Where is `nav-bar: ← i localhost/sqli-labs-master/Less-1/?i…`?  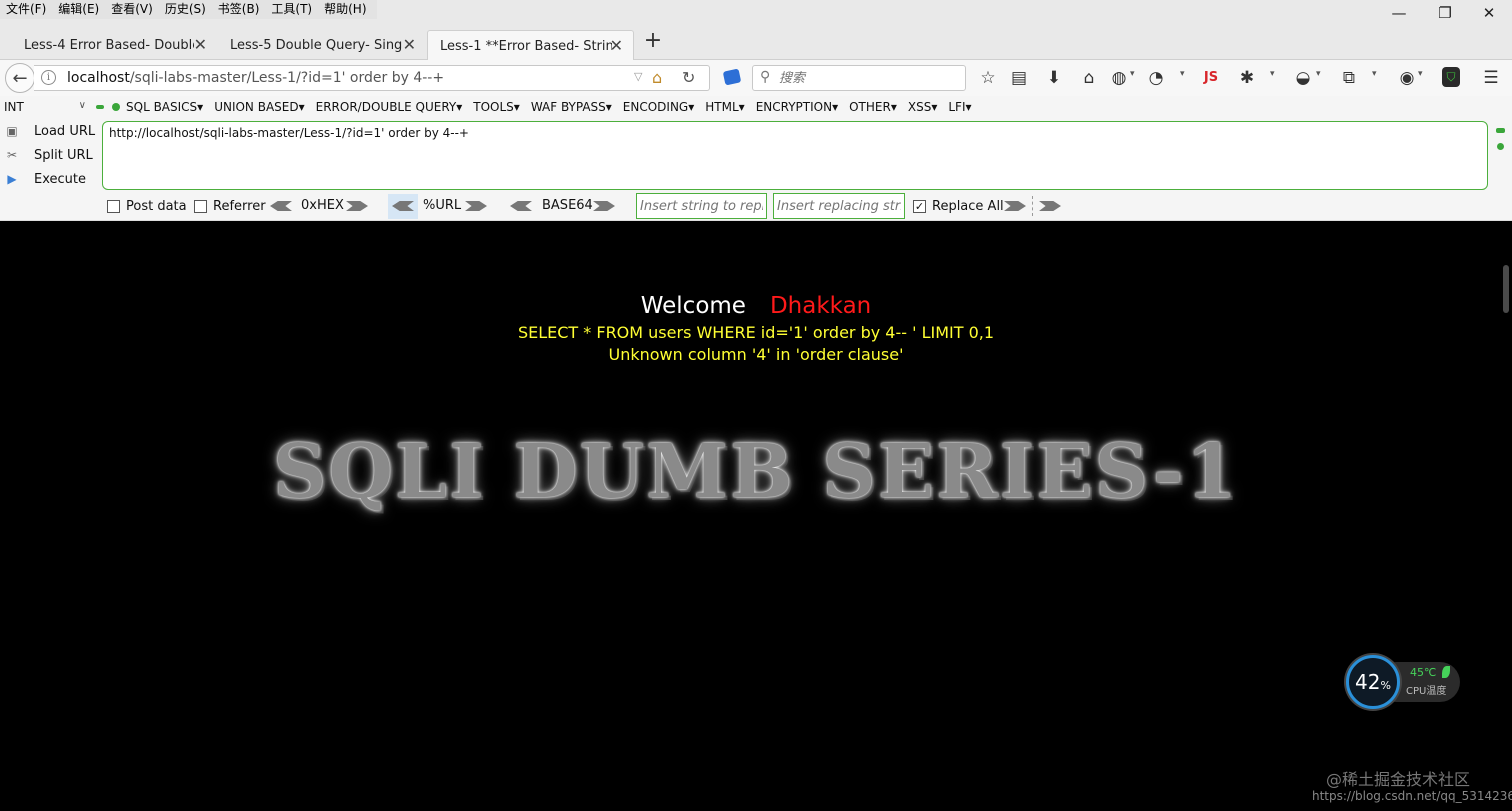
nav-bar: ← i localhost/sqli-labs-master/Less-1/?i… is located at coordinates (756, 78).